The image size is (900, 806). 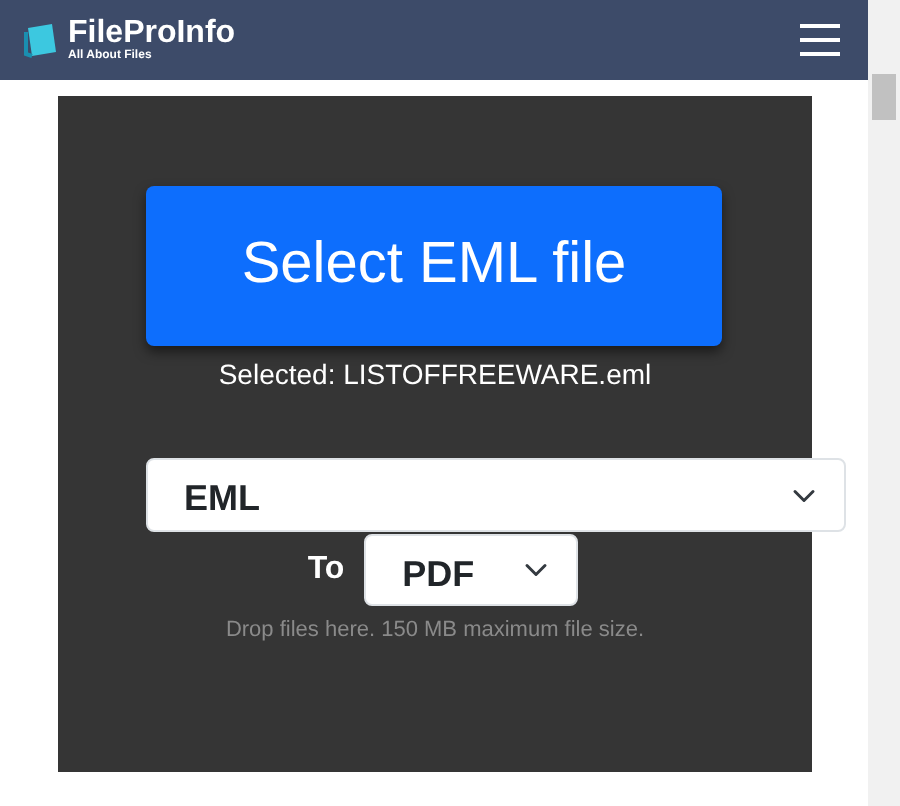 What do you see at coordinates (820, 40) in the screenshot?
I see `menu-icon` at bounding box center [820, 40].